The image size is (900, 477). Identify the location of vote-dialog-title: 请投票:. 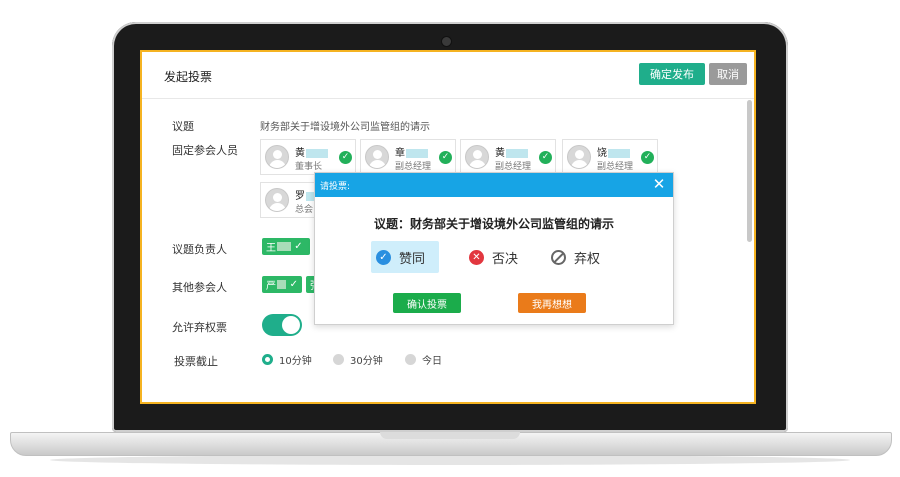
(335, 187).